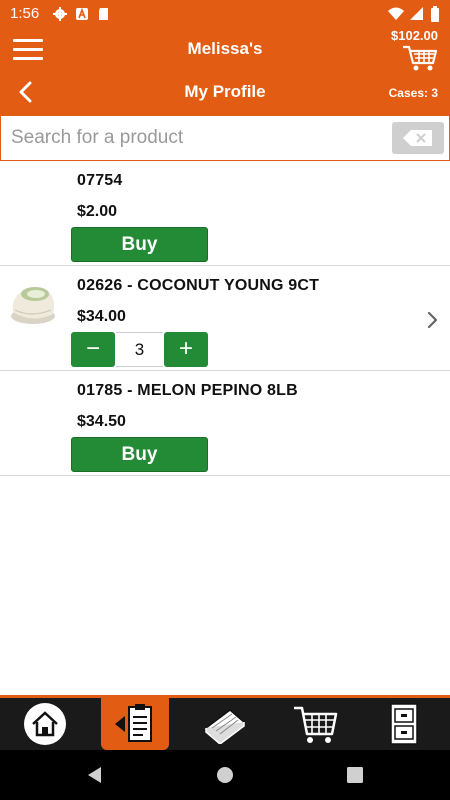  I want to click on product-price: $34.50, so click(101, 421).